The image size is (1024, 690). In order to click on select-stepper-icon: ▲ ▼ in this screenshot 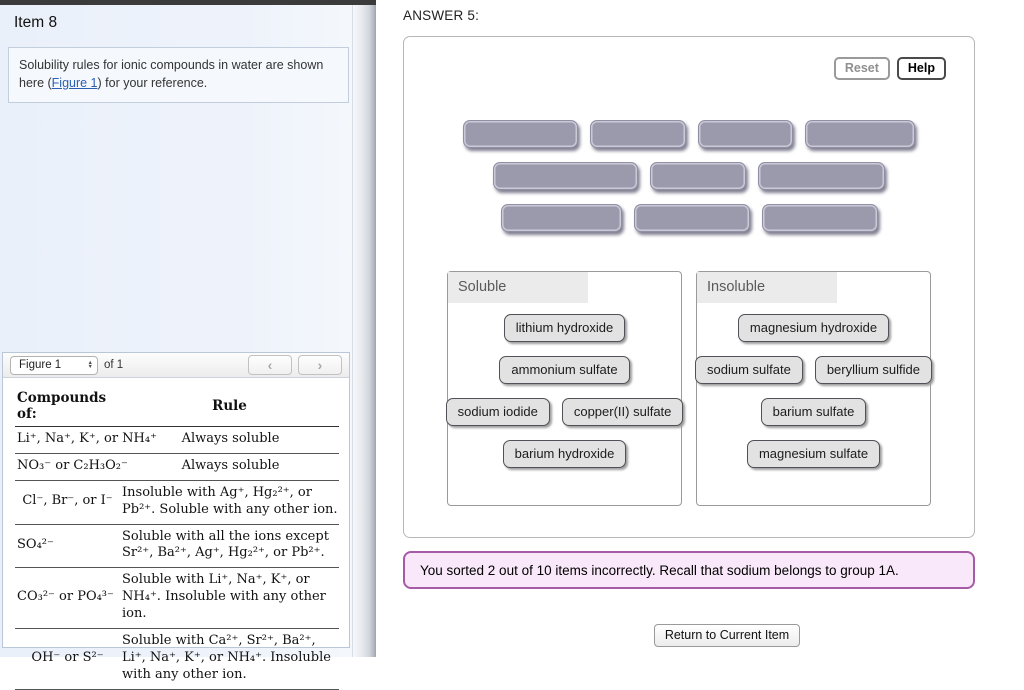, I will do `click(90, 365)`.